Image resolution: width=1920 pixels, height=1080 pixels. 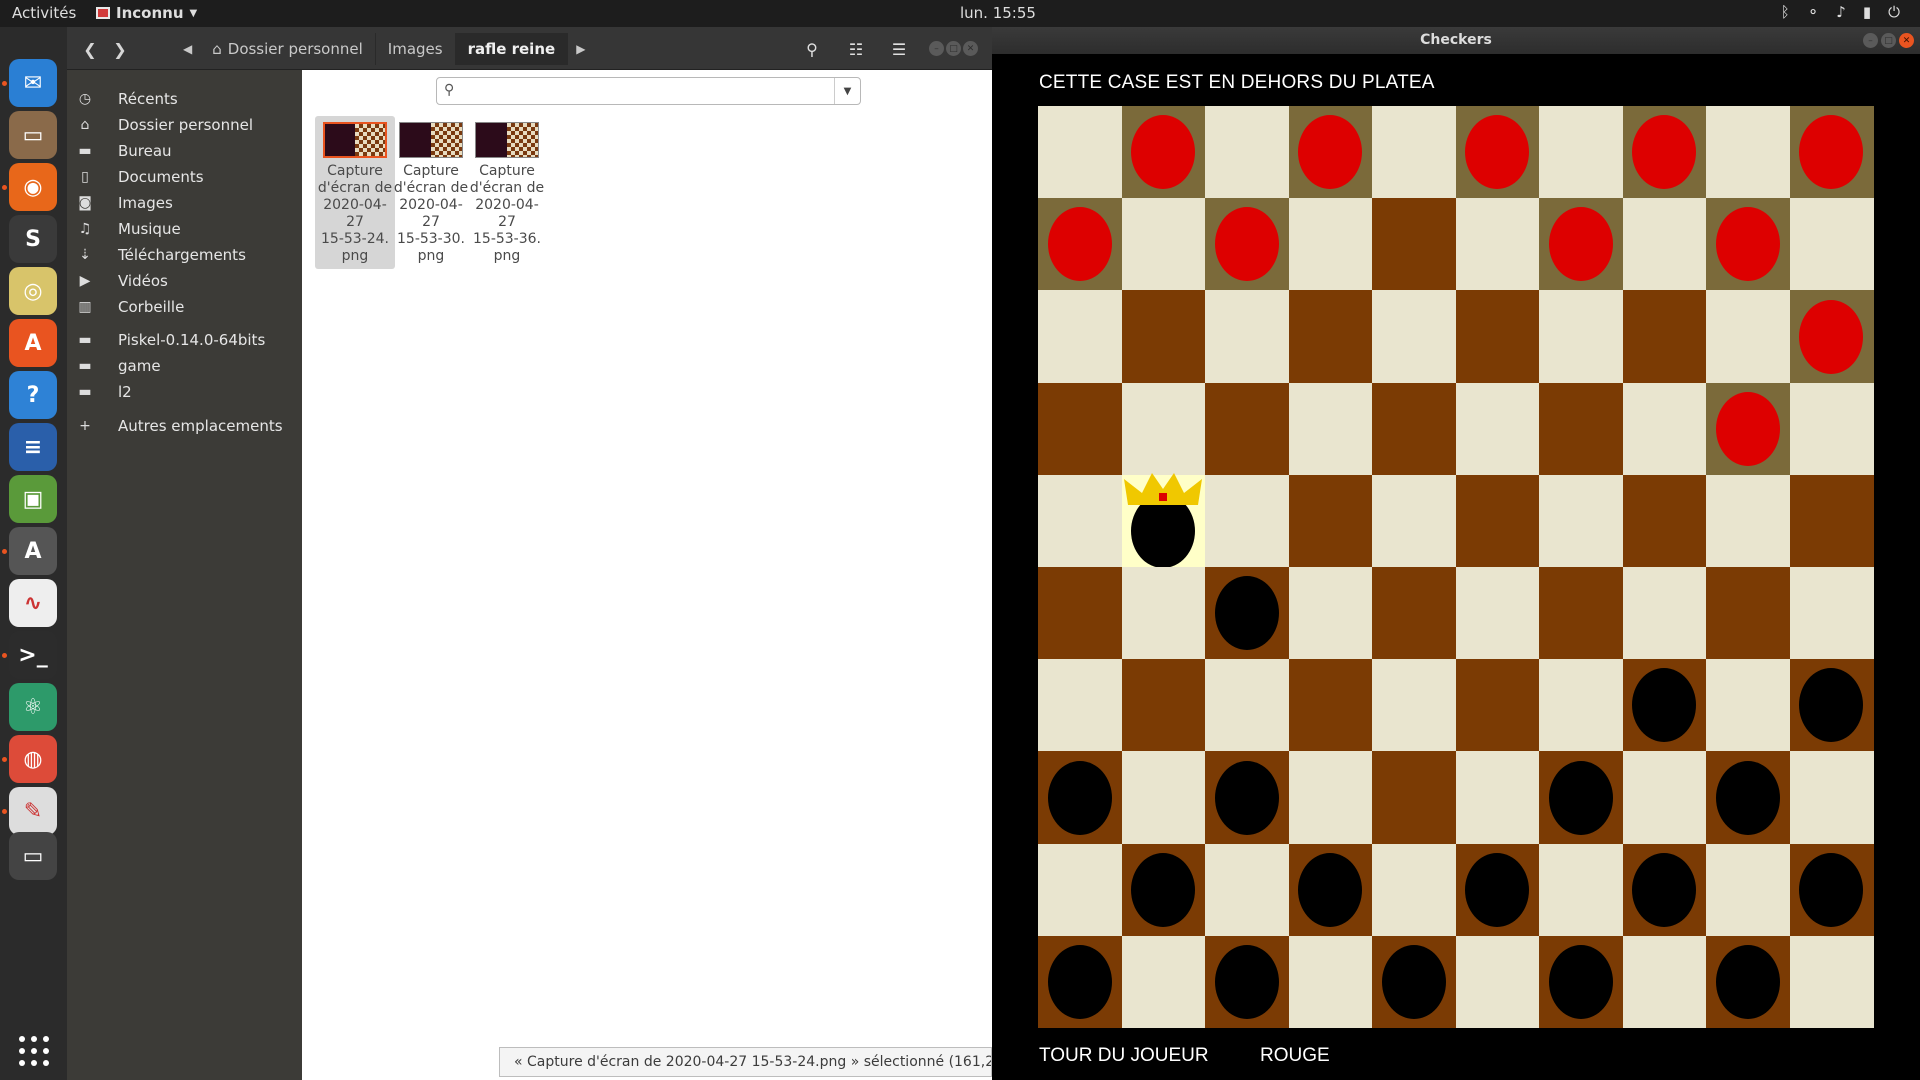 What do you see at coordinates (288, 49) in the screenshot?
I see `breadcrumb-home: ⌂ Dossier personnel` at bounding box center [288, 49].